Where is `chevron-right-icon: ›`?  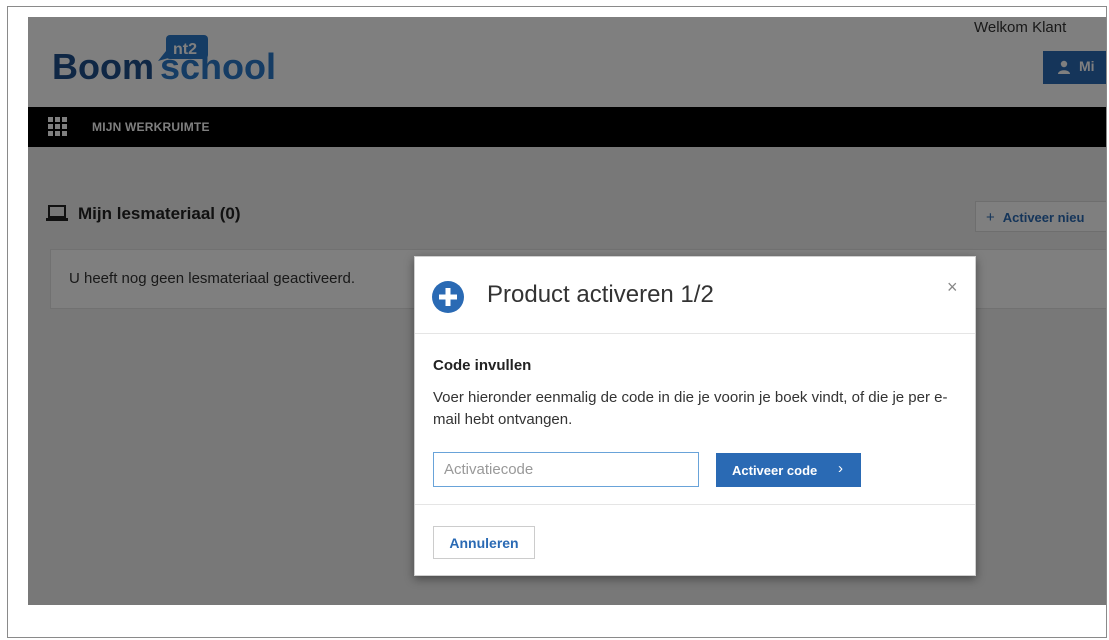 chevron-right-icon: › is located at coordinates (840, 468).